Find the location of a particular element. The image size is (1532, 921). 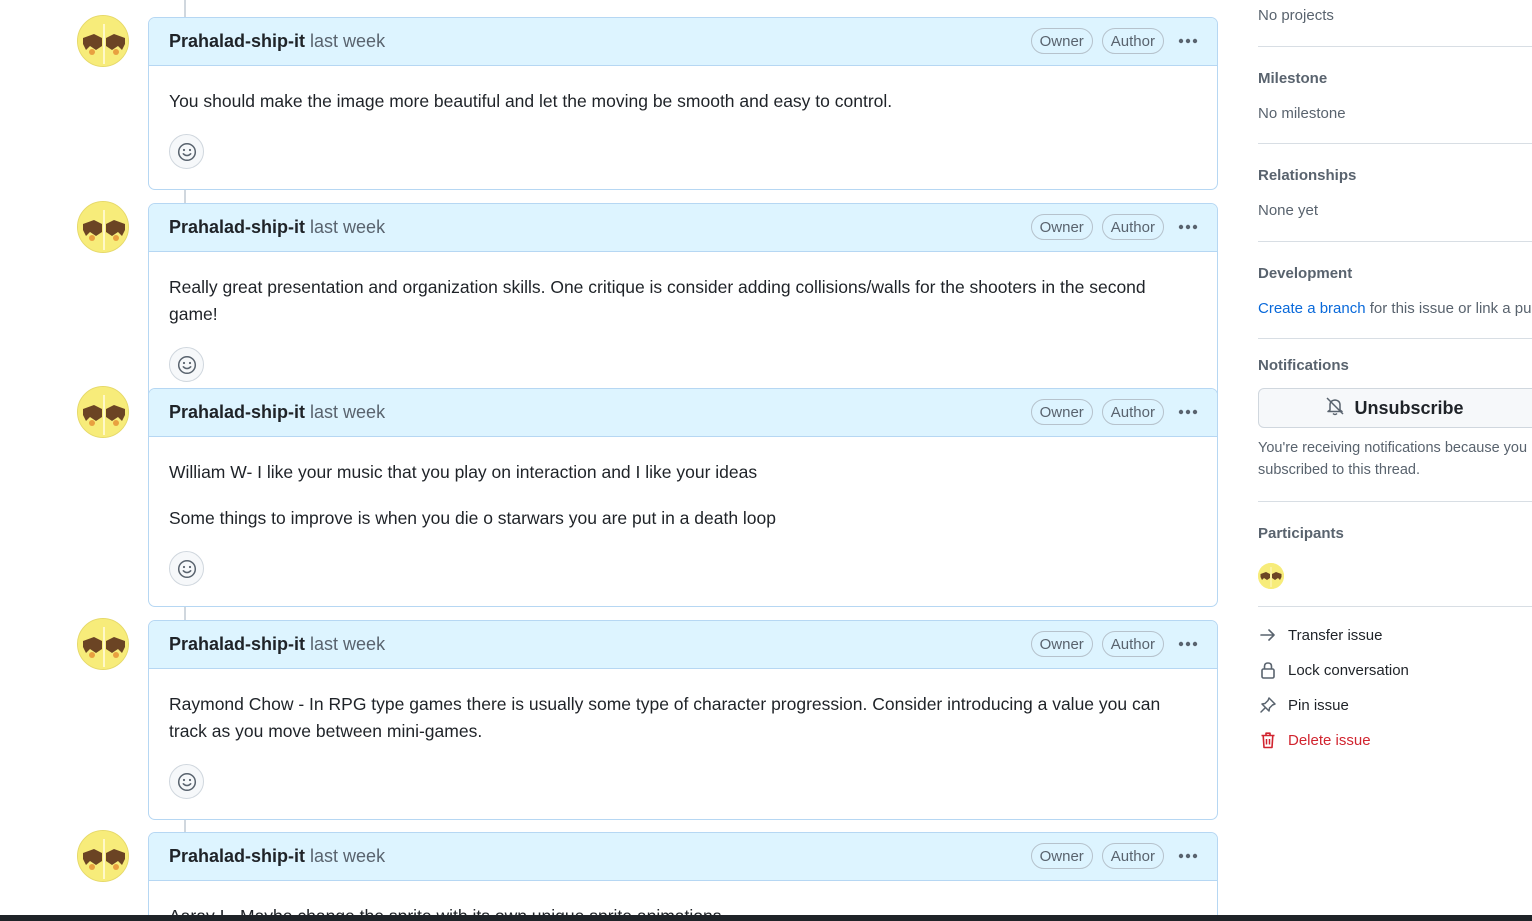

trash-icon is located at coordinates (1268, 740).